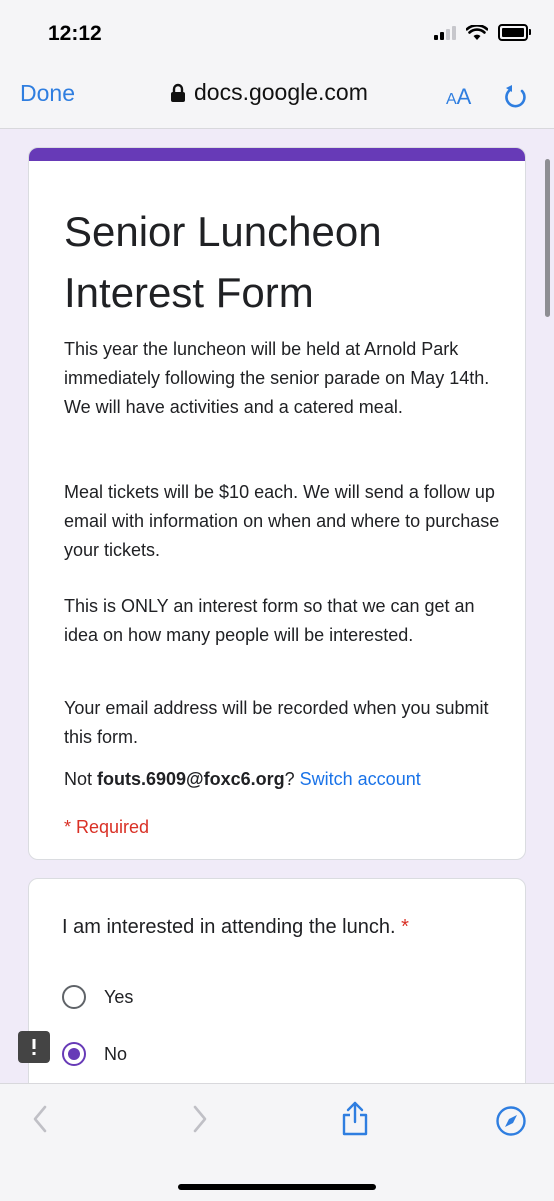 This screenshot has height=1201, width=554. What do you see at coordinates (229, 927) in the screenshot?
I see `question-text: I am interested in attending the lunch.` at bounding box center [229, 927].